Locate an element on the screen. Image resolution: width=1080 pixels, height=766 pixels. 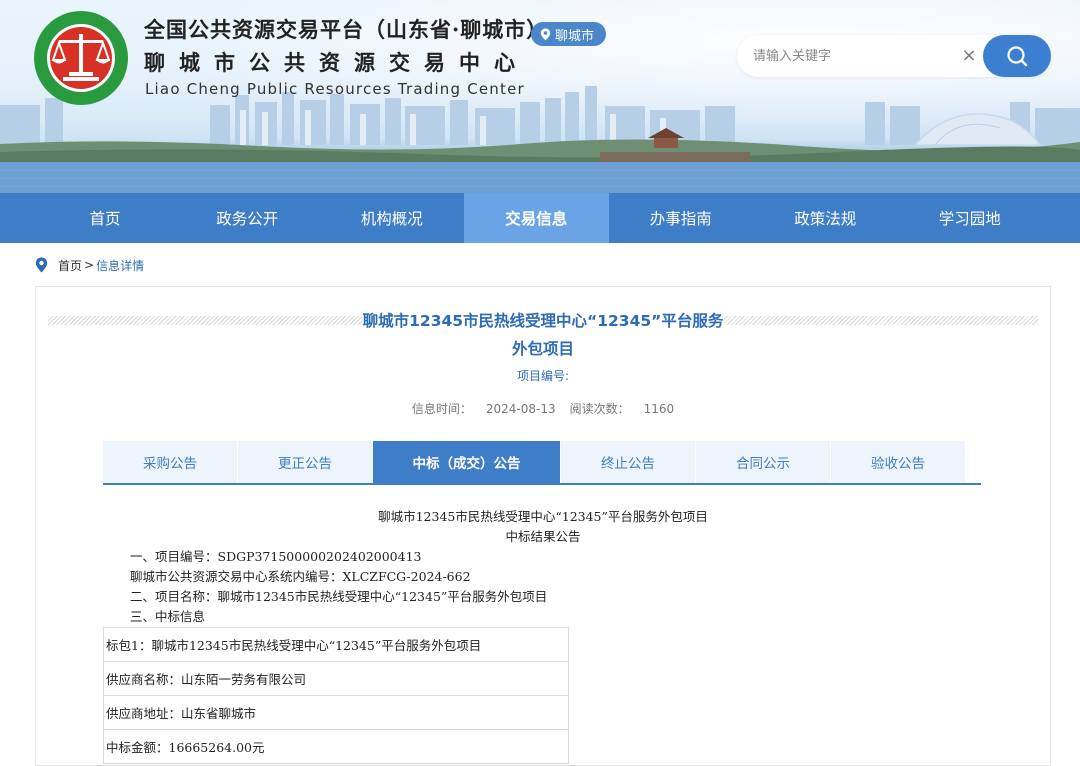
views-label: 阅读次数： is located at coordinates (599, 409).